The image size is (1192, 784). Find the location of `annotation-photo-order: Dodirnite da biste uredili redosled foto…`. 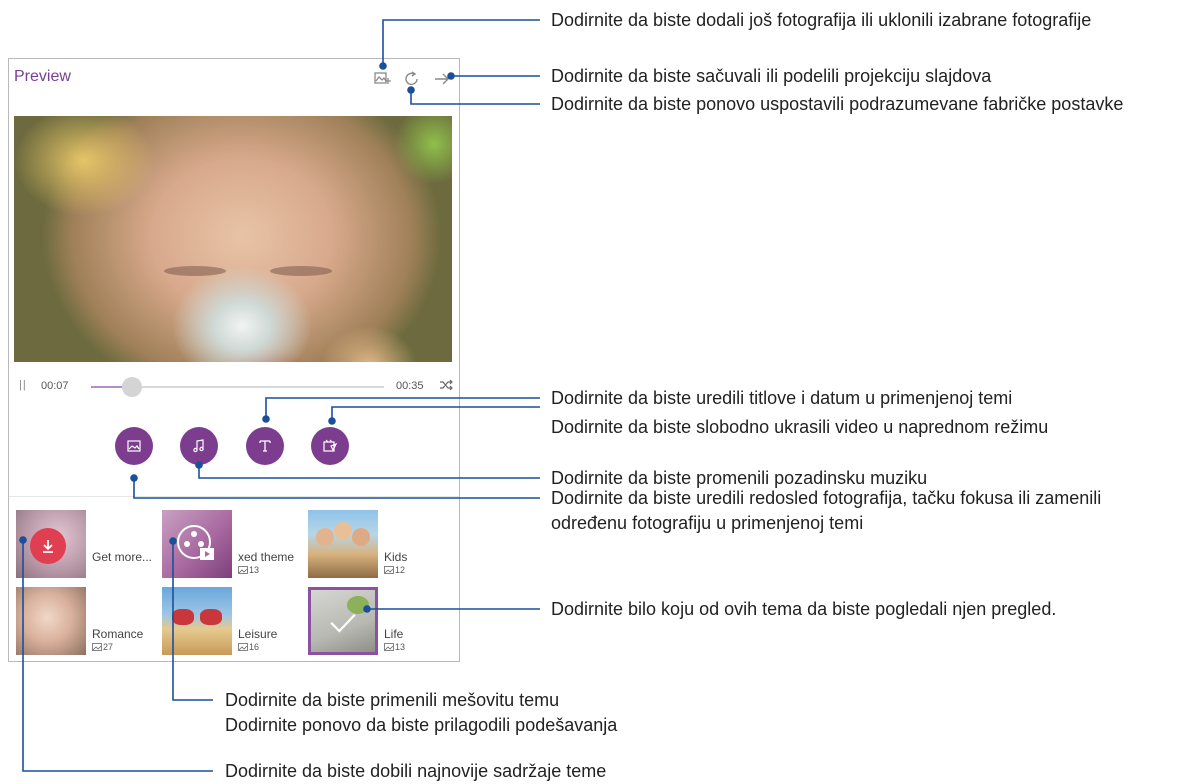

annotation-photo-order: Dodirnite da biste uredili redosled foto… is located at coordinates (826, 510).